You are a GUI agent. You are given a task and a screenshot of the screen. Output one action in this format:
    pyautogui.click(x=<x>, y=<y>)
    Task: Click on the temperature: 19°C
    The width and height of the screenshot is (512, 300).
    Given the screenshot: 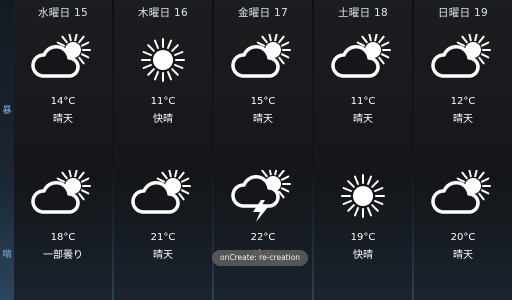 What is the action you would take?
    pyautogui.click(x=363, y=237)
    